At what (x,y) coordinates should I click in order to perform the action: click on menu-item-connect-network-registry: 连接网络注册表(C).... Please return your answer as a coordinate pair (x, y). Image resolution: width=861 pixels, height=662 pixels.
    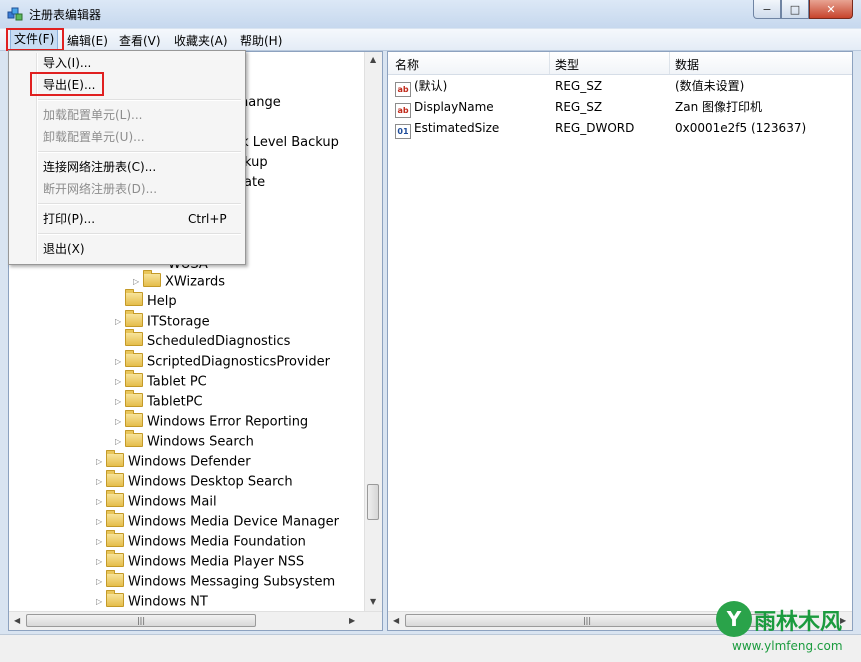
    Looking at the image, I should click on (126, 167).